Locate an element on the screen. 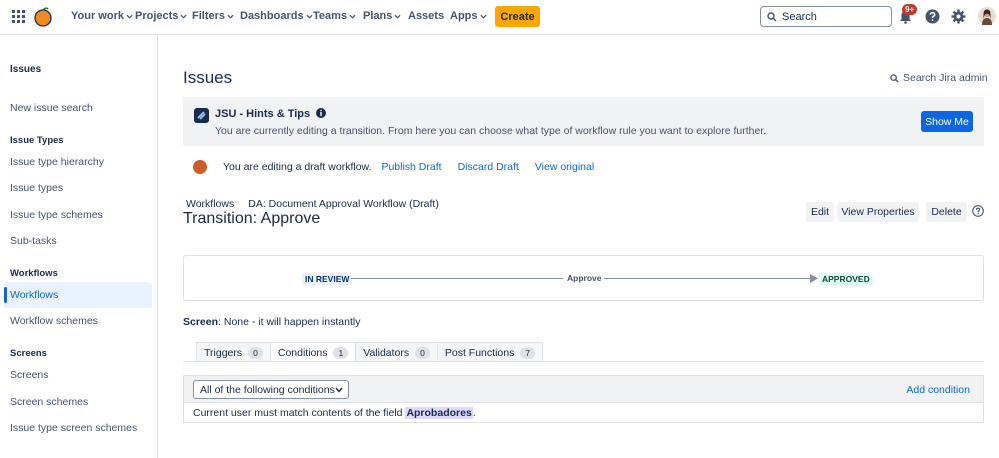 This screenshot has height=458, width=999. condition-rule-end: . is located at coordinates (474, 413).